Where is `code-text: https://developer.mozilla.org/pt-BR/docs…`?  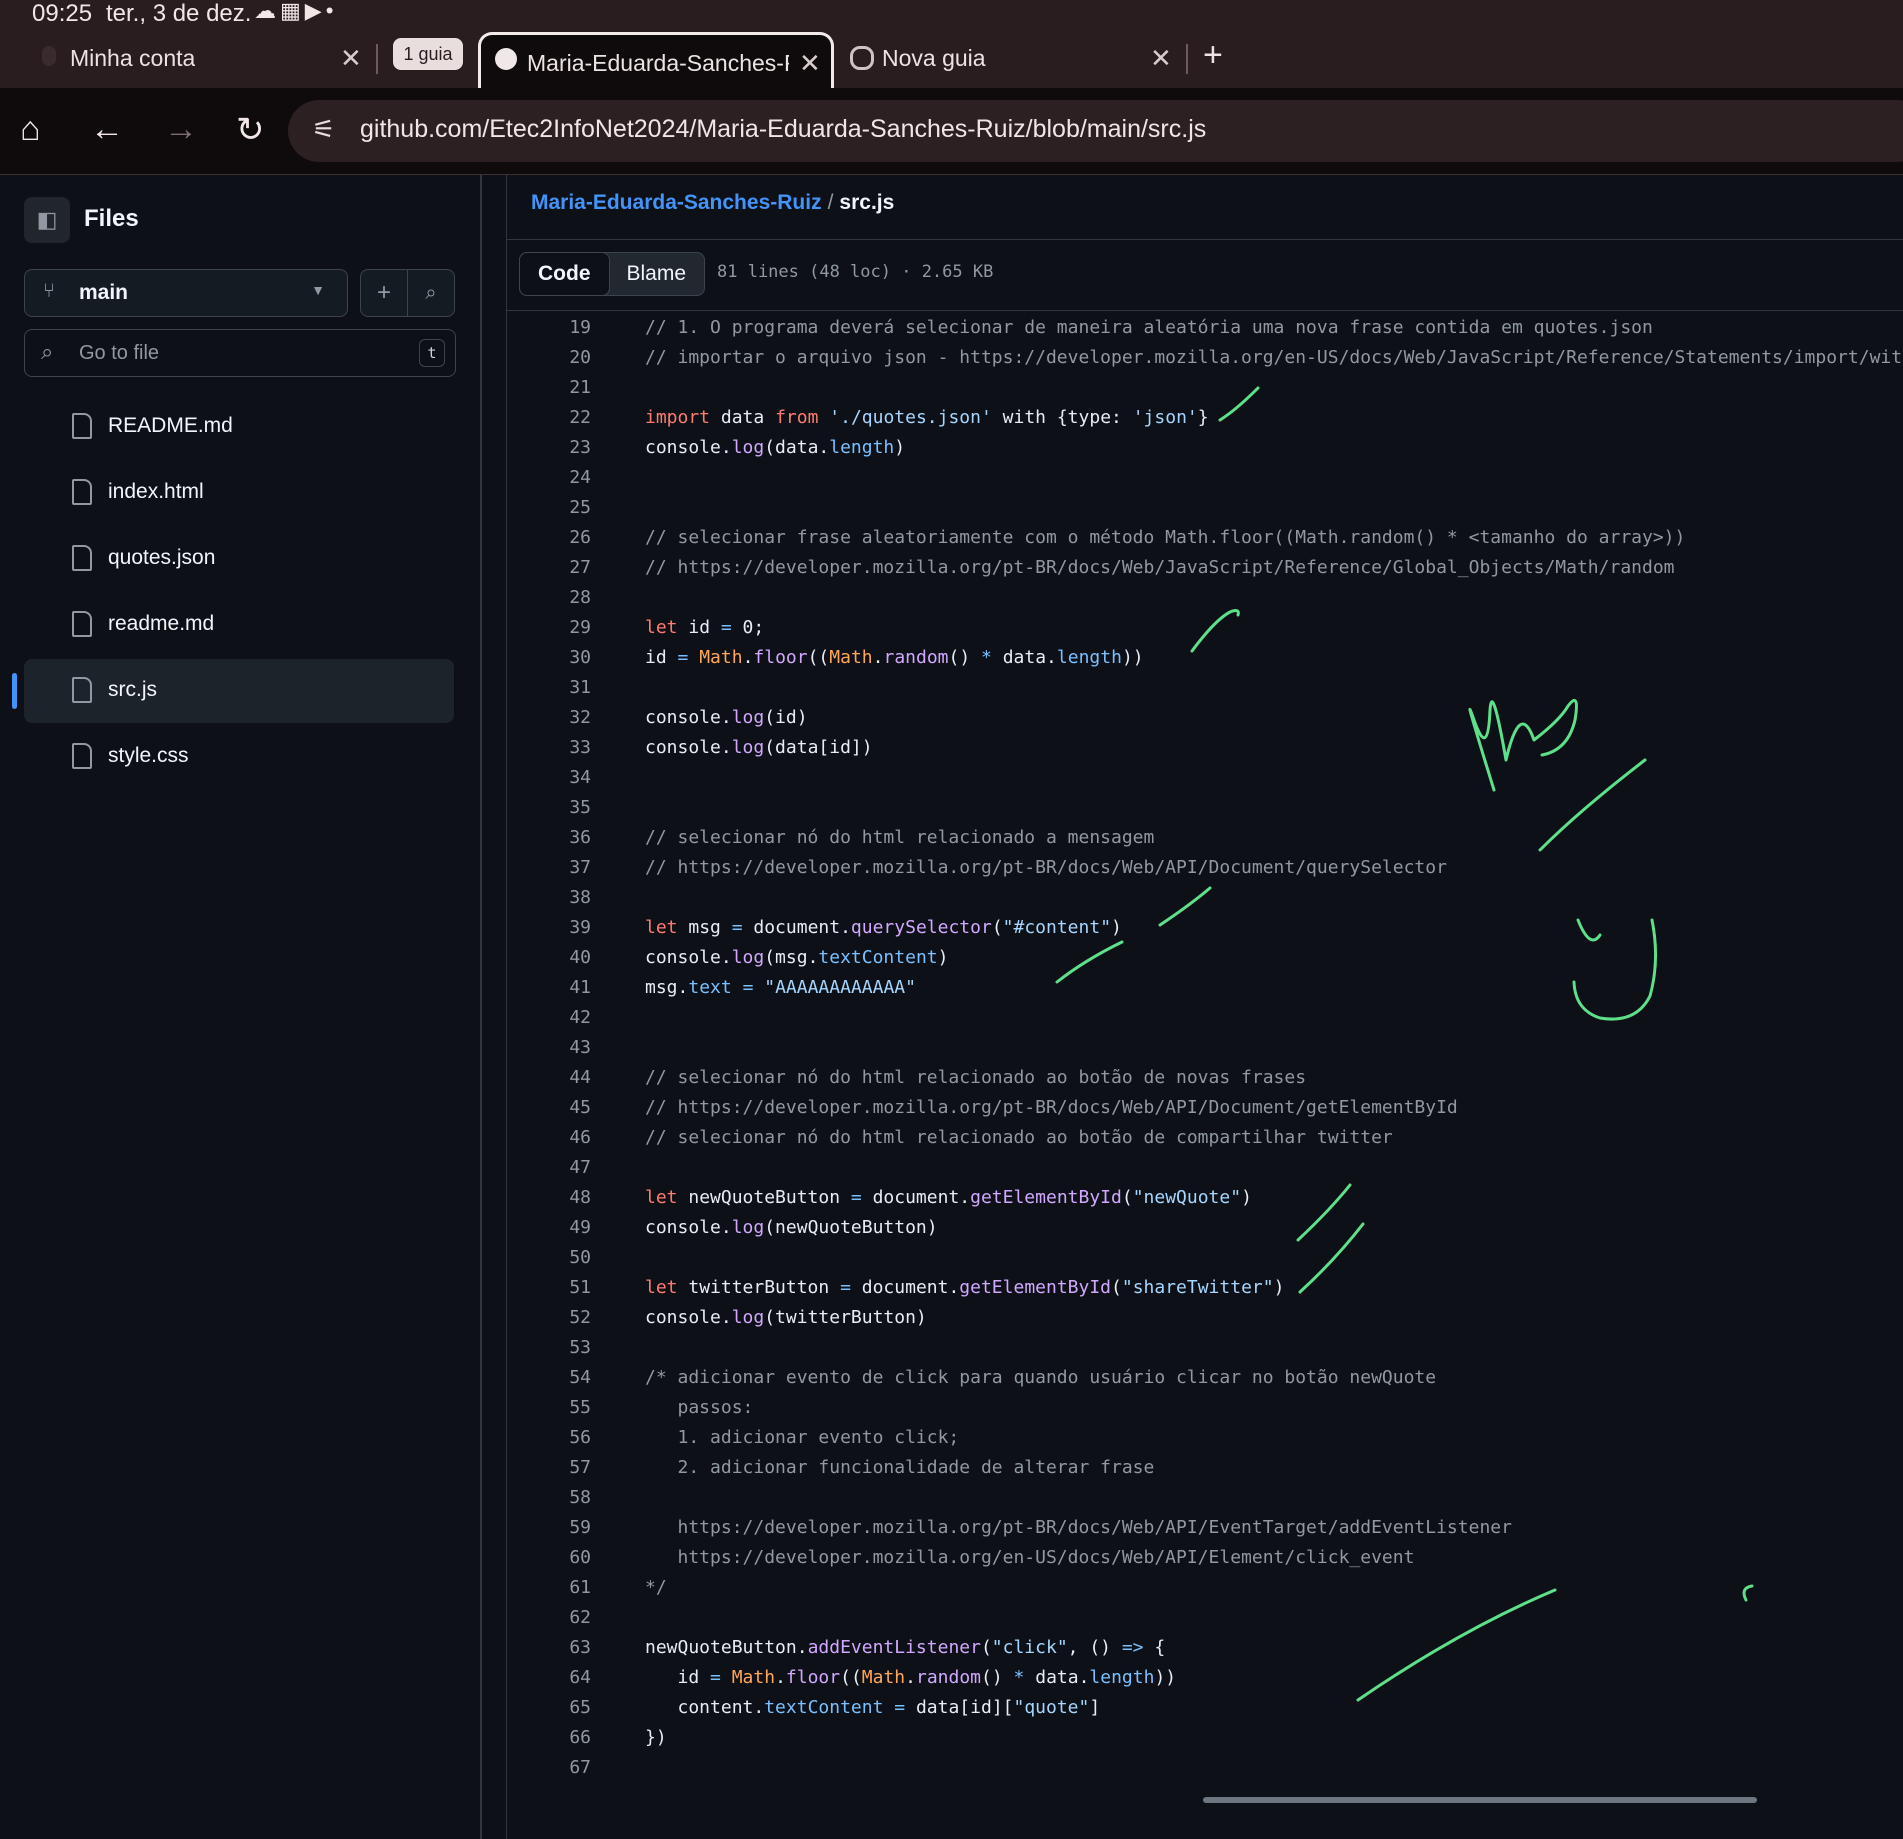
code-text: https://developer.mozilla.org/pt-BR/docs… is located at coordinates (1078, 1527).